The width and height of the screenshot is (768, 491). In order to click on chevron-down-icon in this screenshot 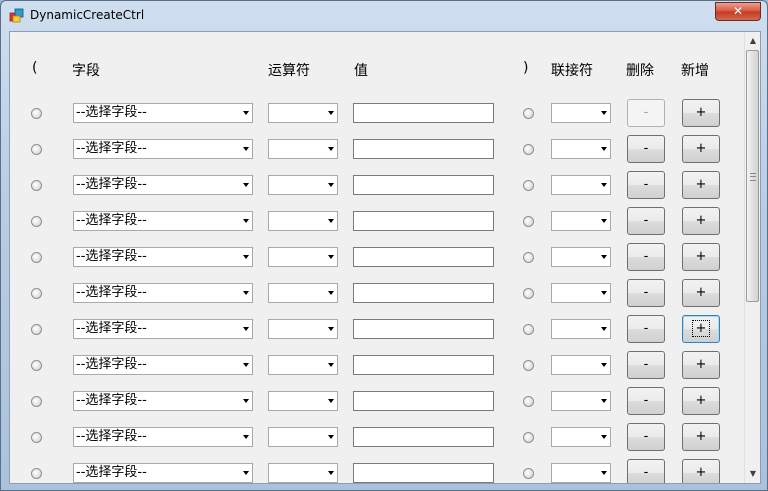, I will do `click(331, 293)`.